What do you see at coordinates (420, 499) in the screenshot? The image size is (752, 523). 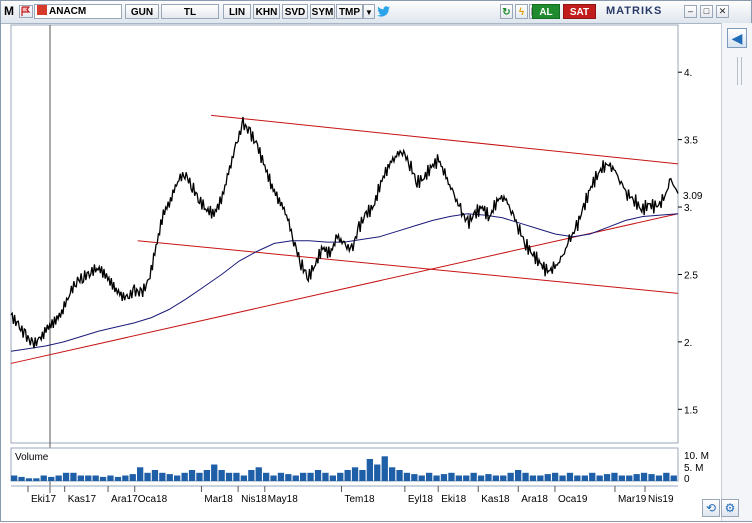 I see `x-tick-label: Eyl18` at bounding box center [420, 499].